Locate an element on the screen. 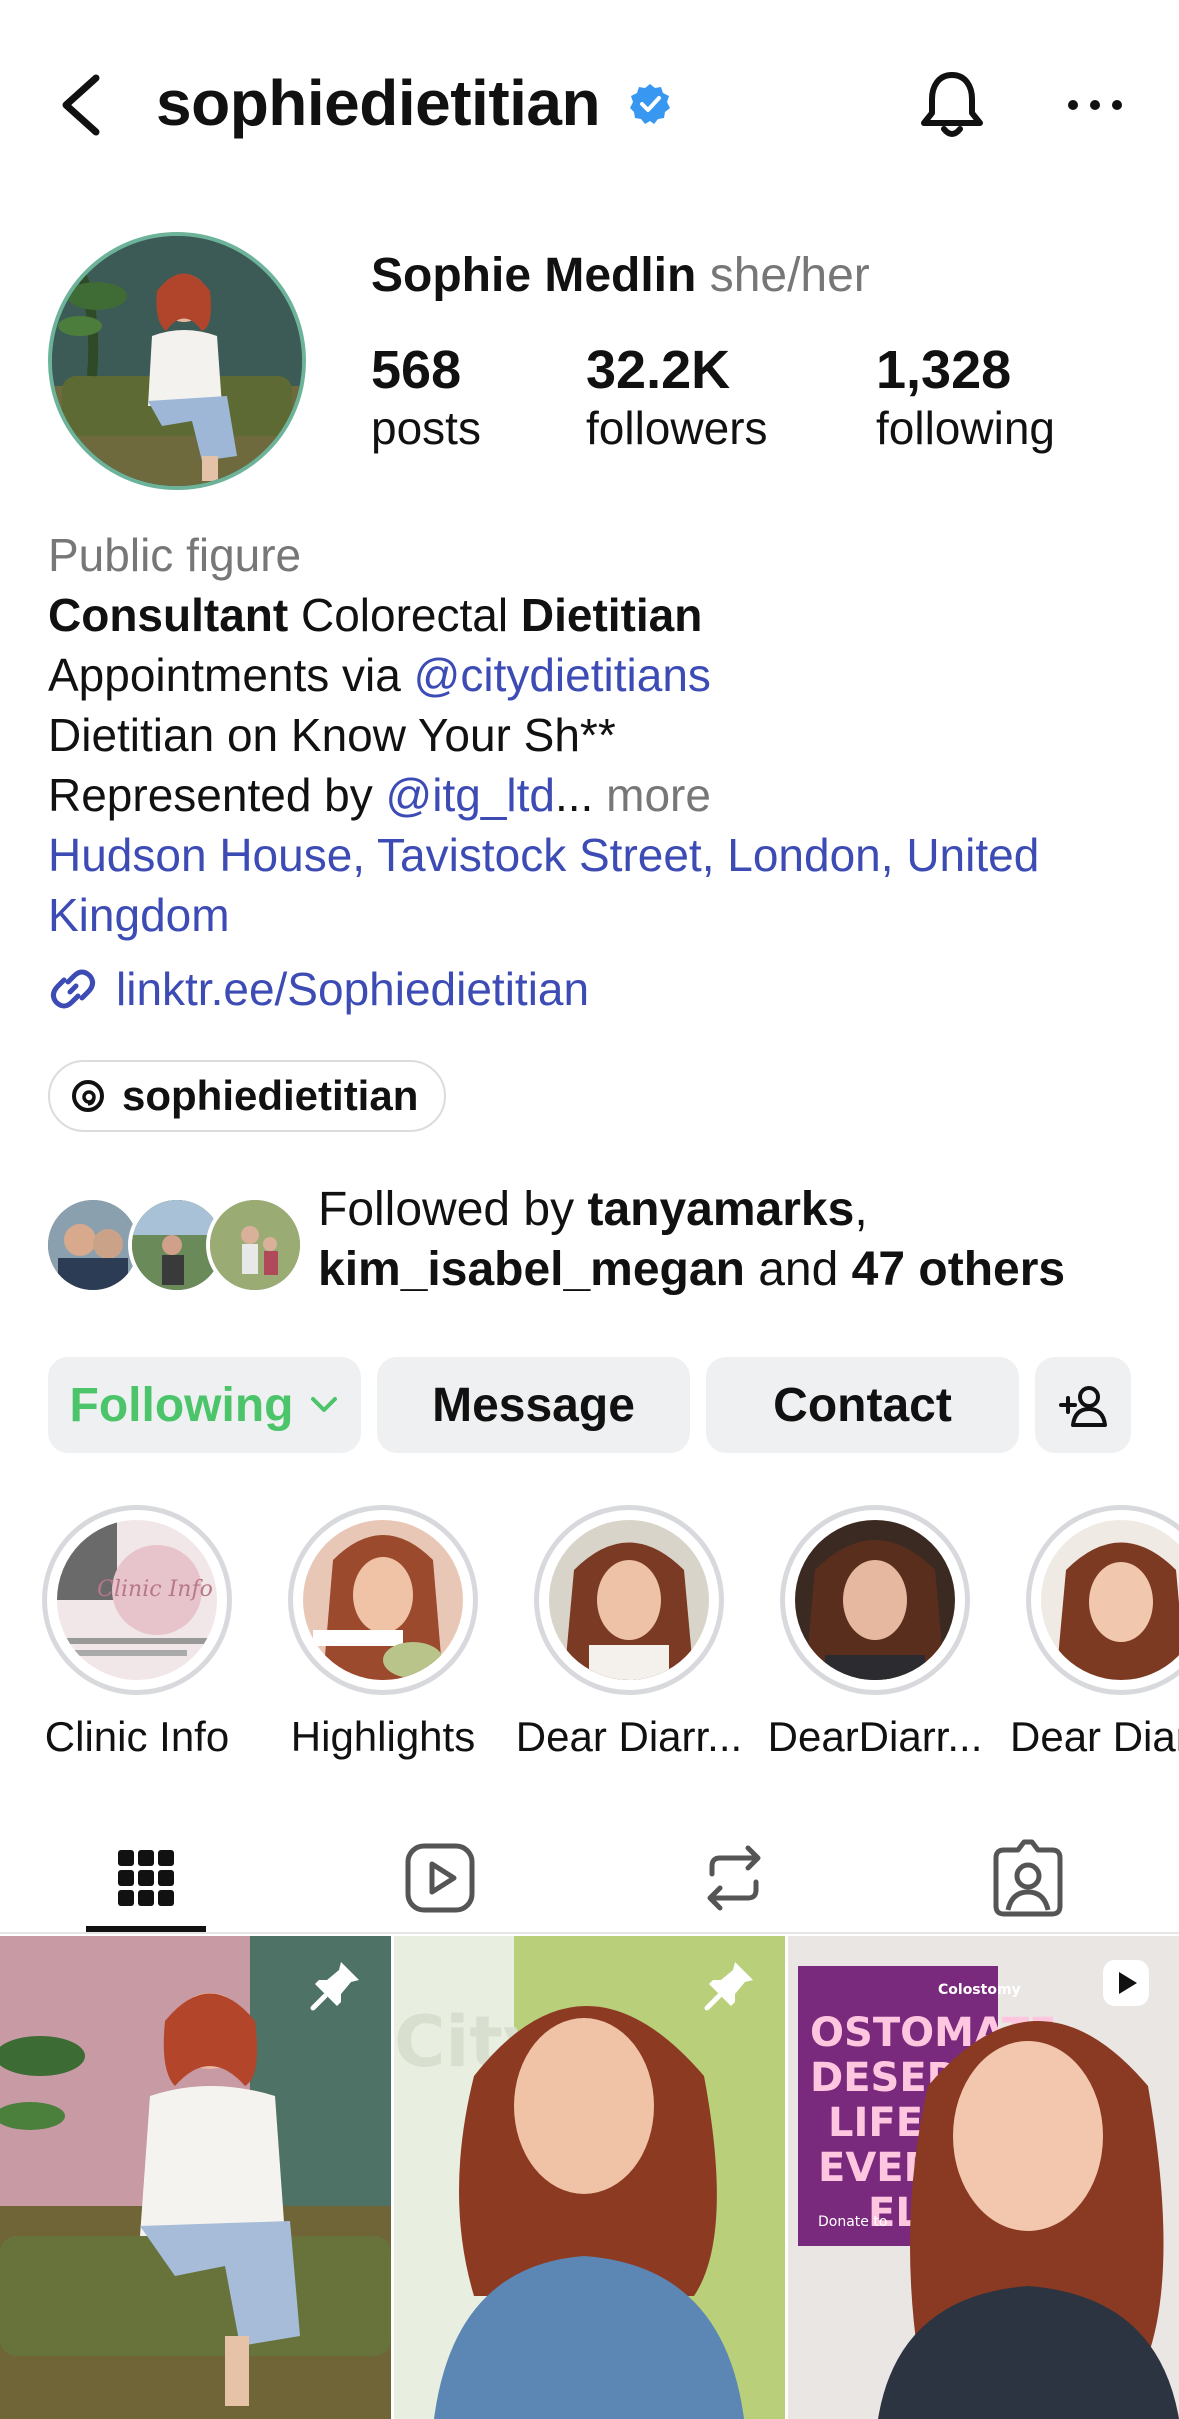 The width and height of the screenshot is (1179, 2419). poster-brand: Colostomy is located at coordinates (979, 1990).